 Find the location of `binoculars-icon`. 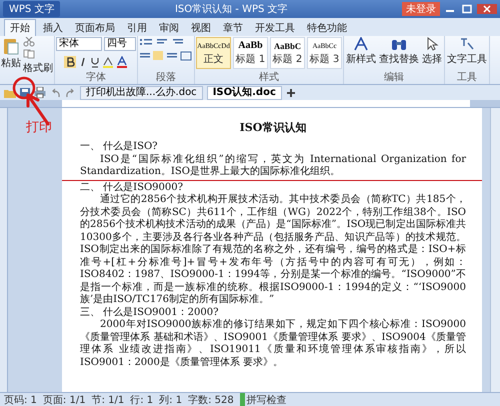

binoculars-icon is located at coordinates (399, 44).